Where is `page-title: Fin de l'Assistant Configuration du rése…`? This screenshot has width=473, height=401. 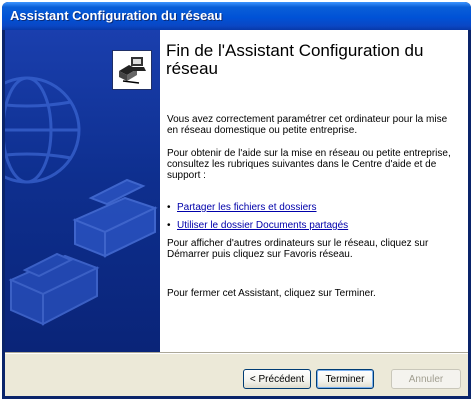 page-title: Fin de l'Assistant Configuration du rése… is located at coordinates (295, 59).